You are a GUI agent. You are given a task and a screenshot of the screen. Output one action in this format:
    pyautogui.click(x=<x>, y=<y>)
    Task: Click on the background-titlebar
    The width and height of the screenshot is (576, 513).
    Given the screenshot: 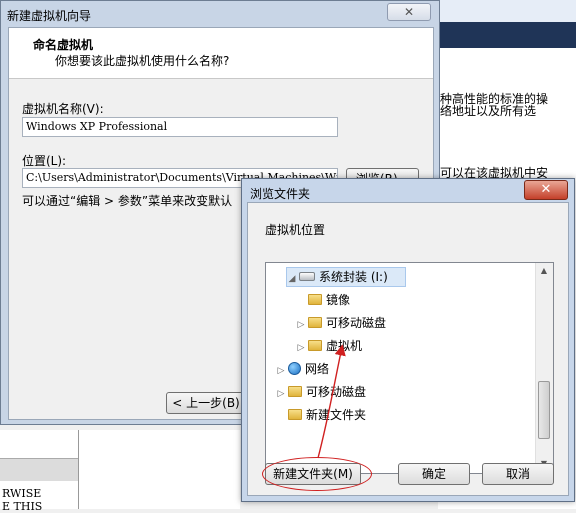 What is the action you would take?
    pyautogui.click(x=507, y=11)
    